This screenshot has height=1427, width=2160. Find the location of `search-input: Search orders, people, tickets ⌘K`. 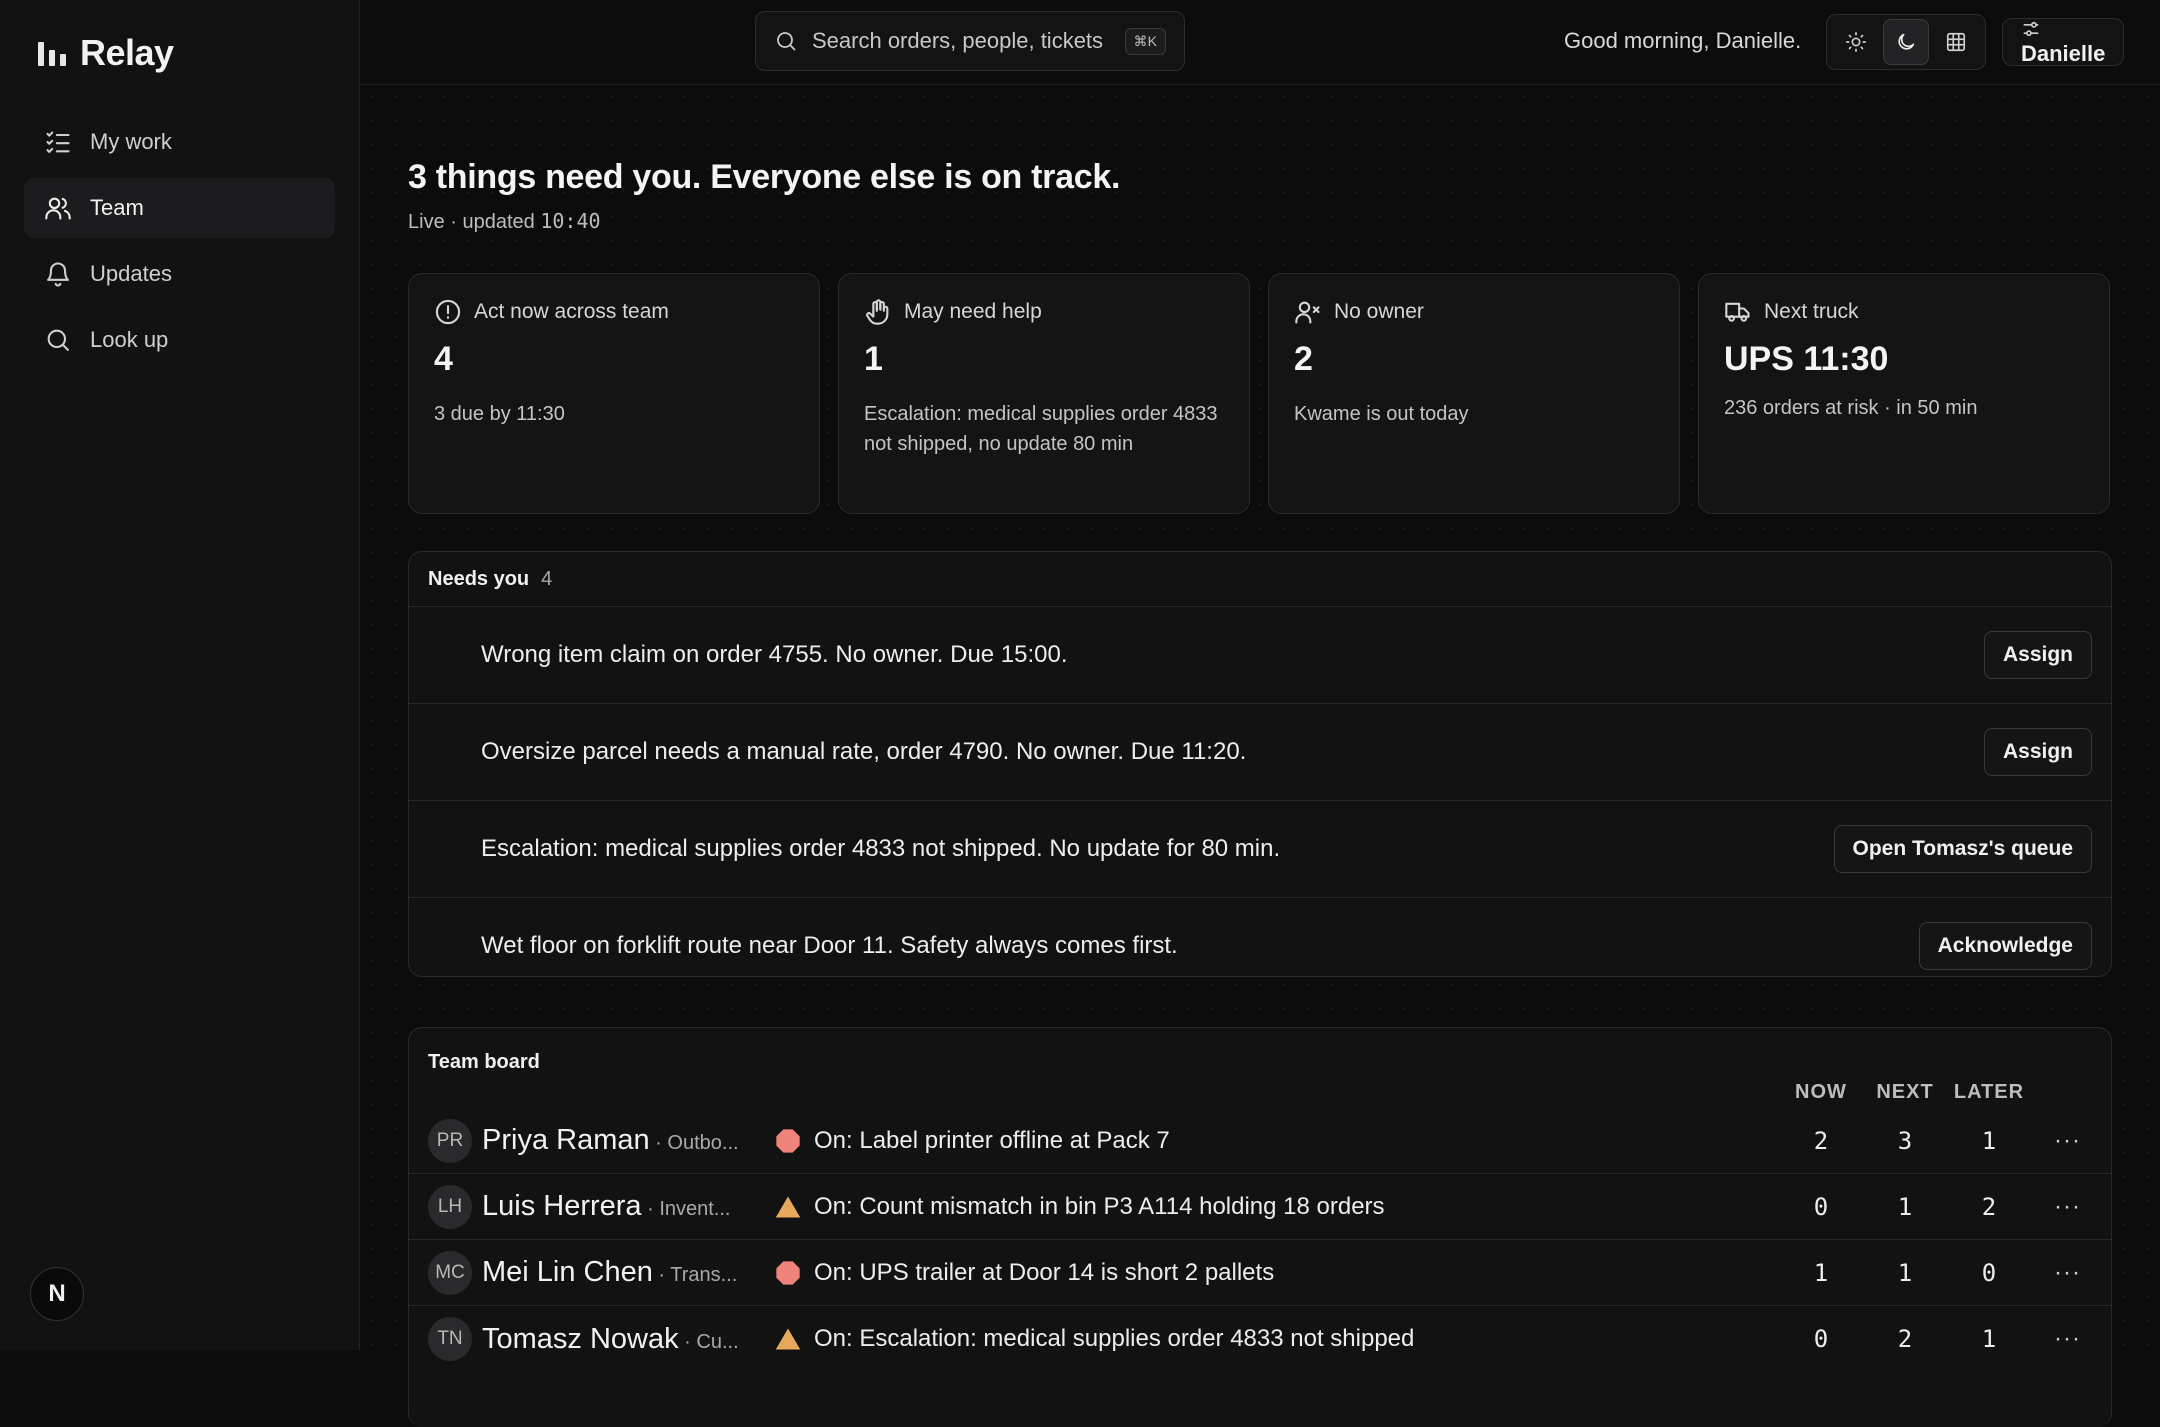

search-input: Search orders, people, tickets ⌘K is located at coordinates (970, 41).